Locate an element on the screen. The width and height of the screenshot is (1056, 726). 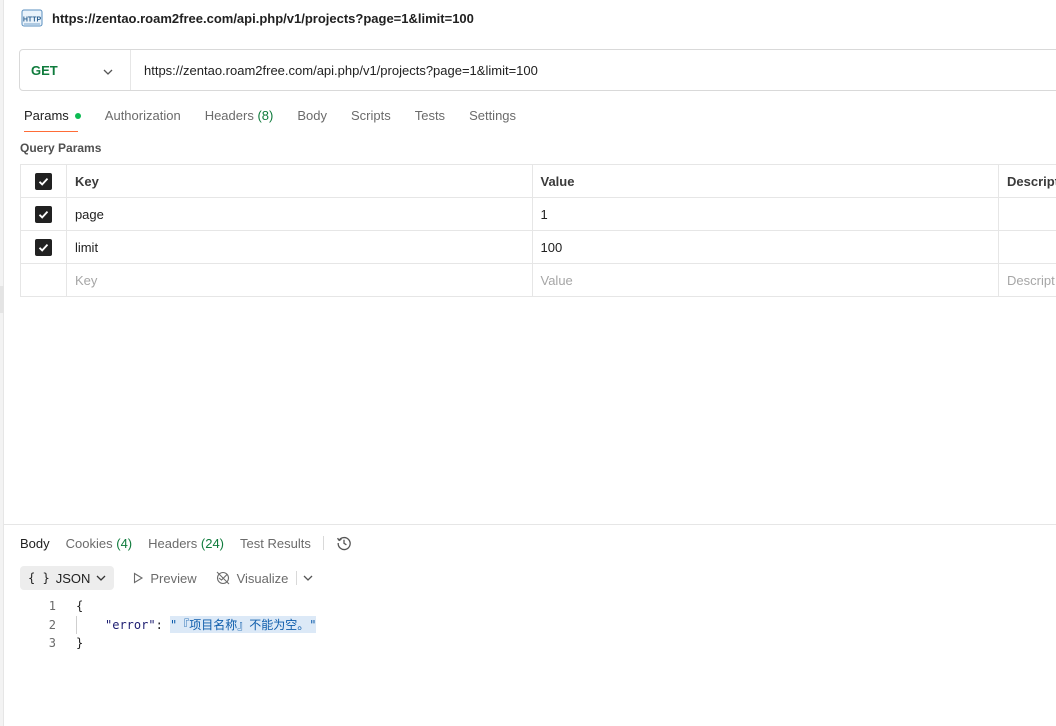
response-toolbar: { } JSON Preview Visualize is located at coordinates (166, 578).